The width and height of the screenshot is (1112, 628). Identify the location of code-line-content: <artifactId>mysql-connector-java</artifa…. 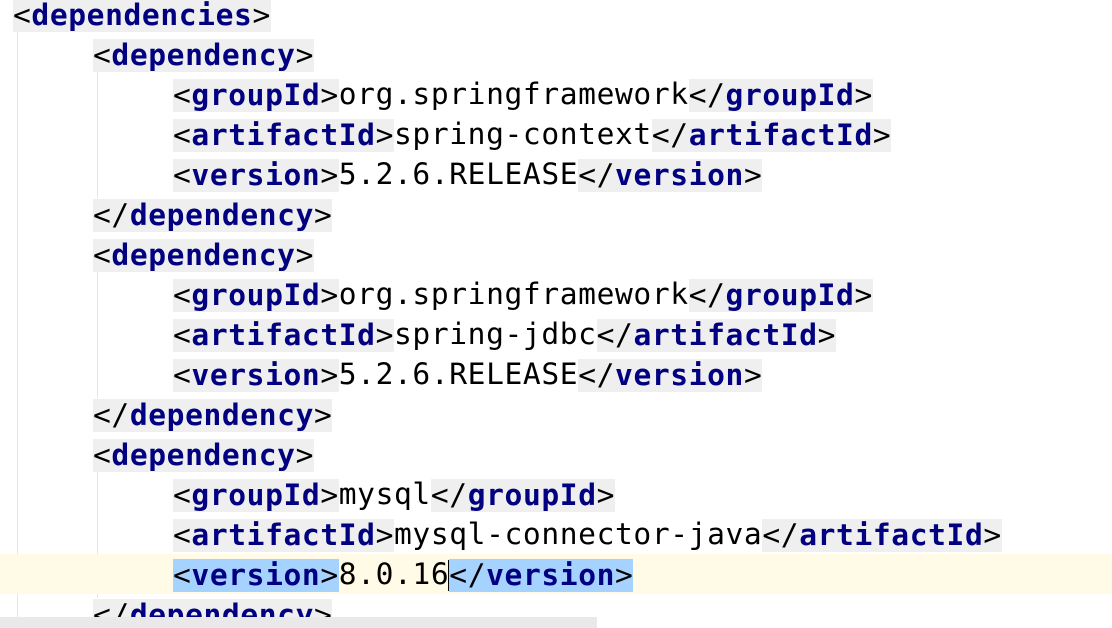
(587, 534).